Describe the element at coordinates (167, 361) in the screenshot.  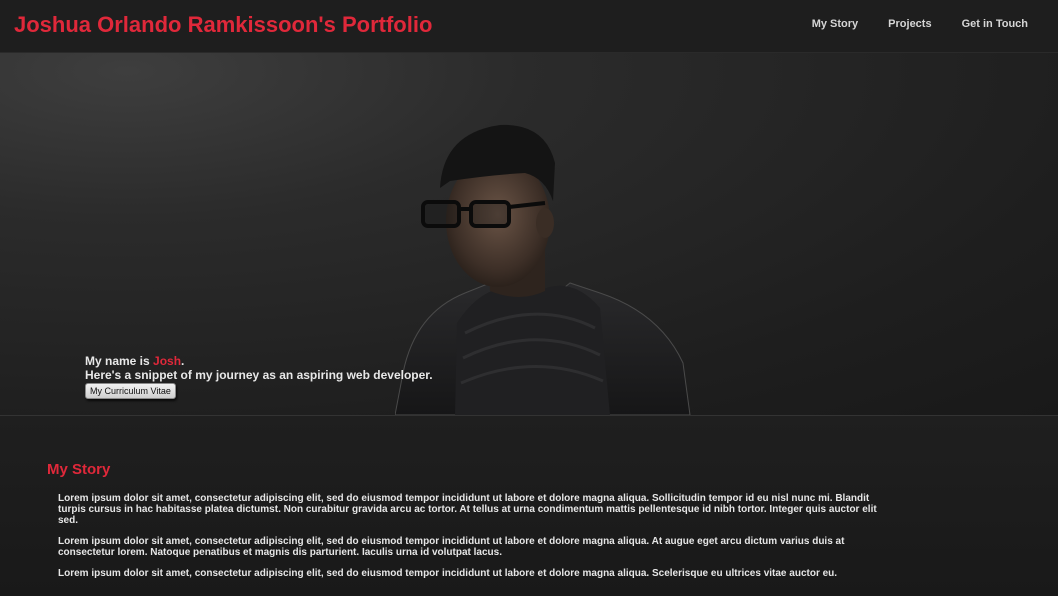
I see `intro-name: Josh` at that location.